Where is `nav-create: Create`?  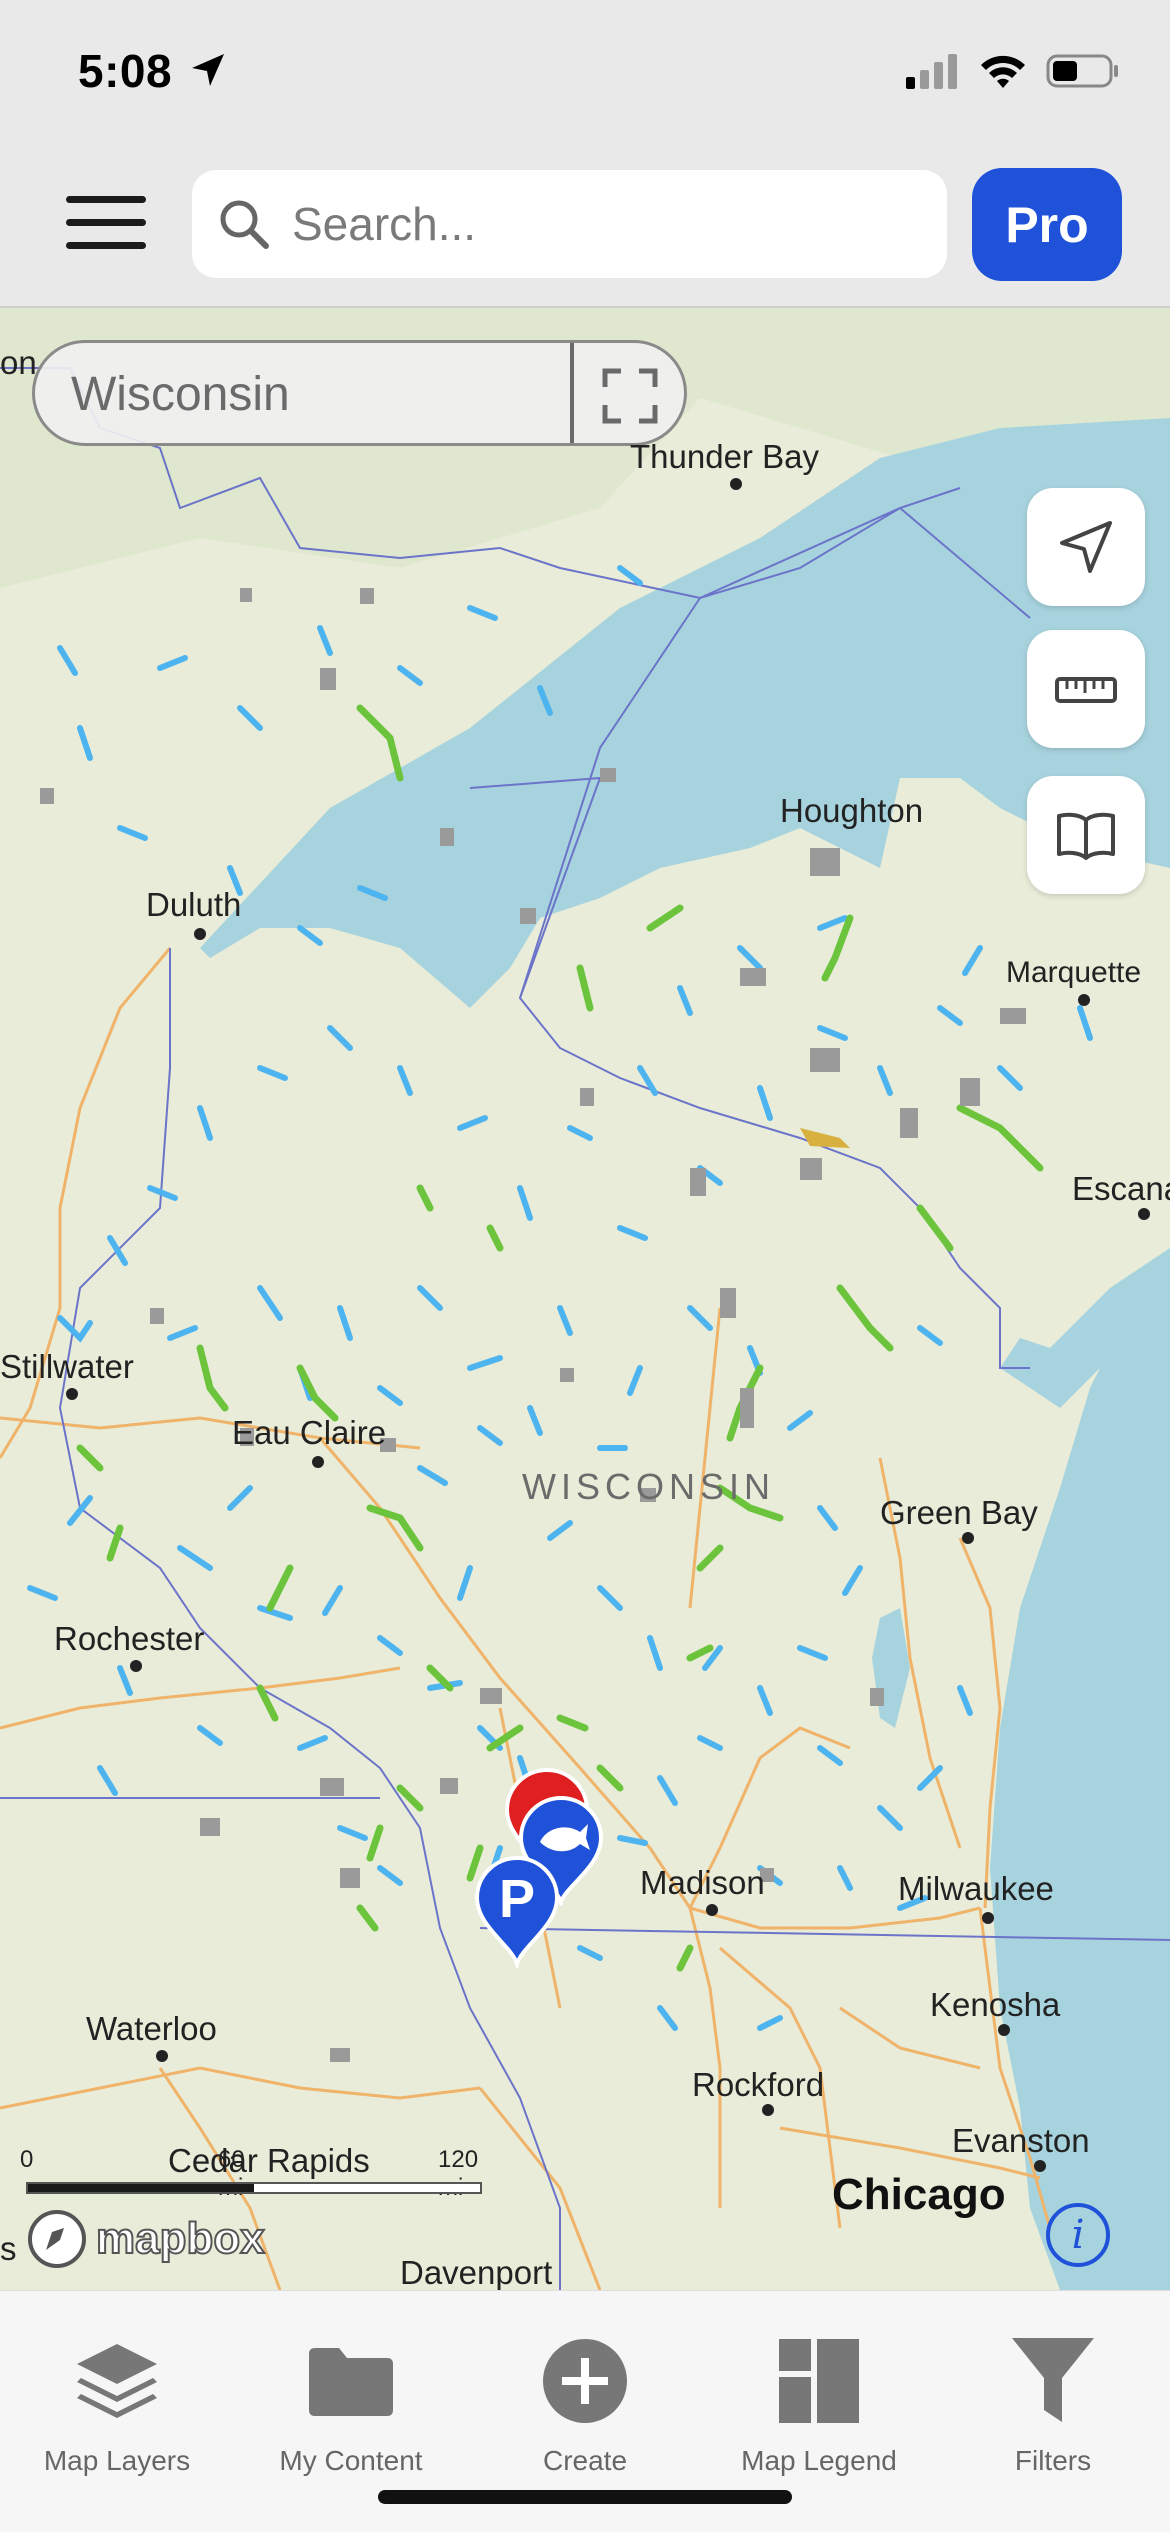
nav-create: Create is located at coordinates (585, 2404).